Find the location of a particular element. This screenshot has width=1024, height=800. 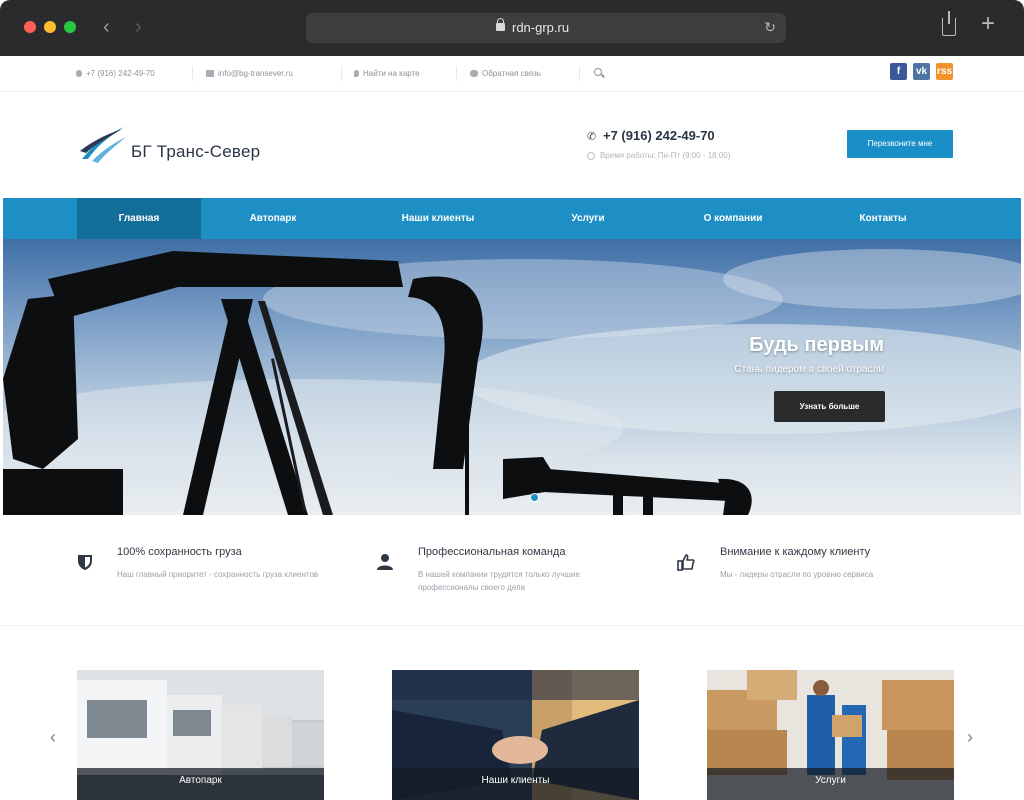

mail-icon is located at coordinates (210, 73).